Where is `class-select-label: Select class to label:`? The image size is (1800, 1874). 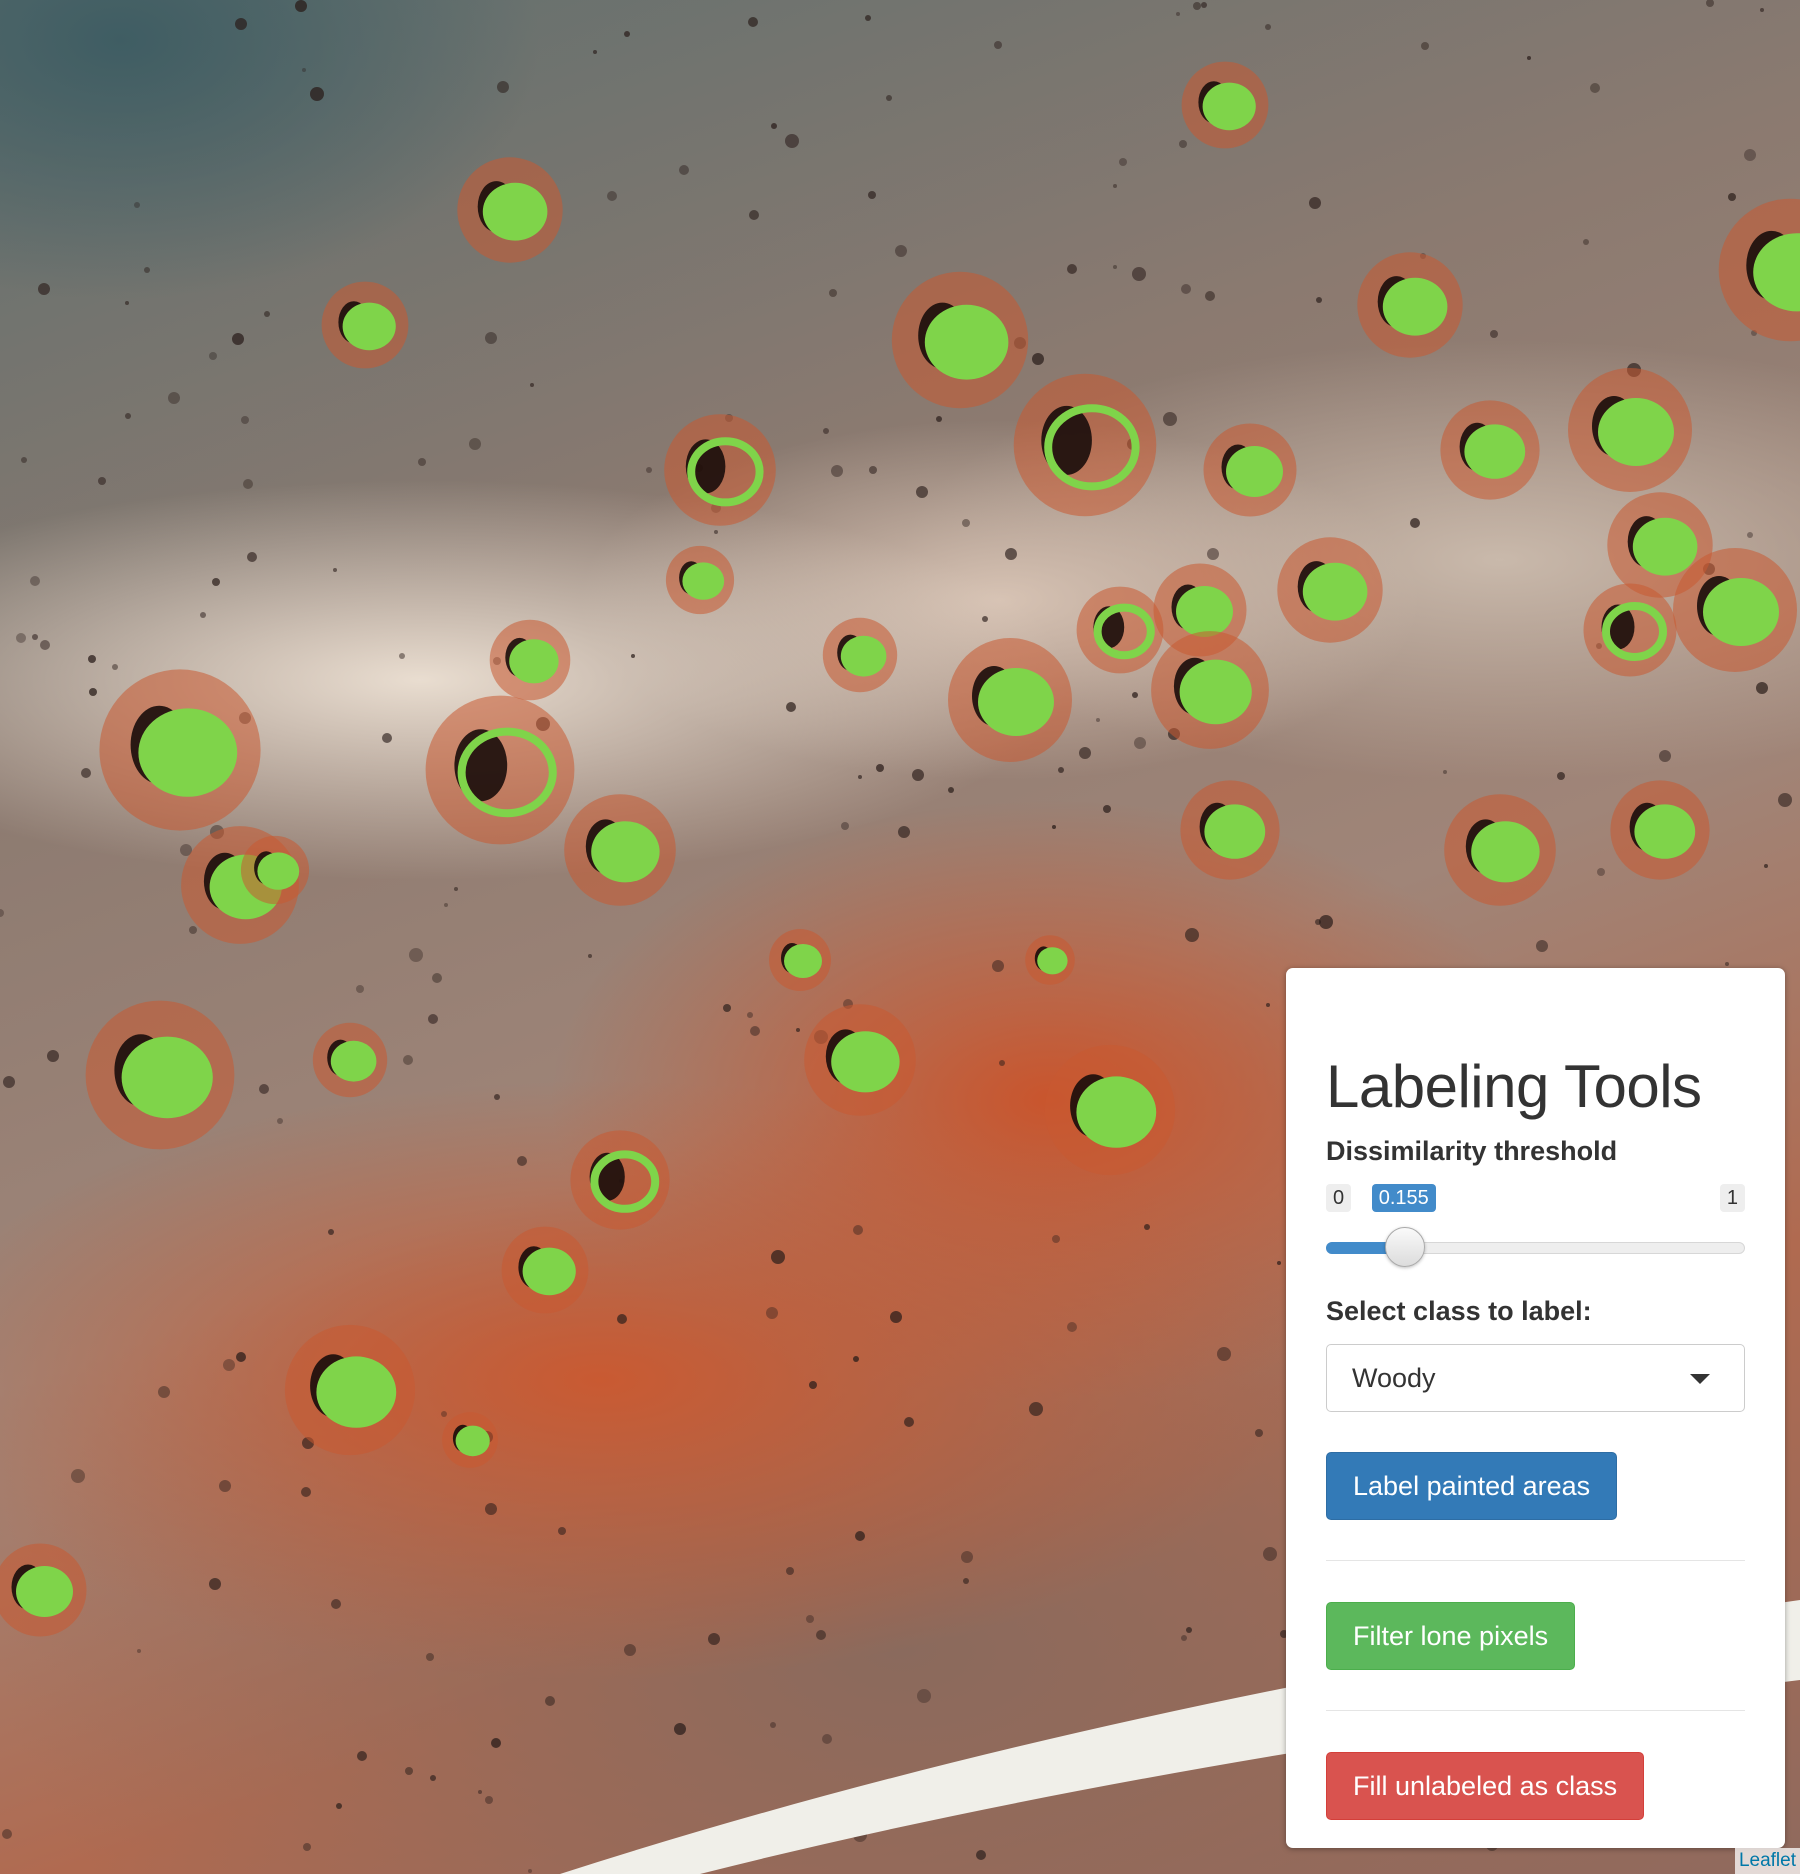 class-select-label: Select class to label: is located at coordinates (1459, 1311).